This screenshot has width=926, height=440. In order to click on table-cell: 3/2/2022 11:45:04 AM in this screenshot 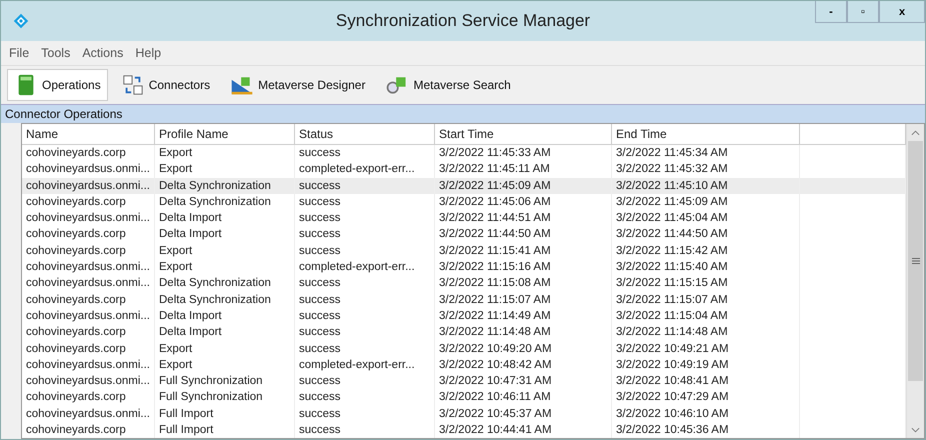, I will do `click(706, 218)`.